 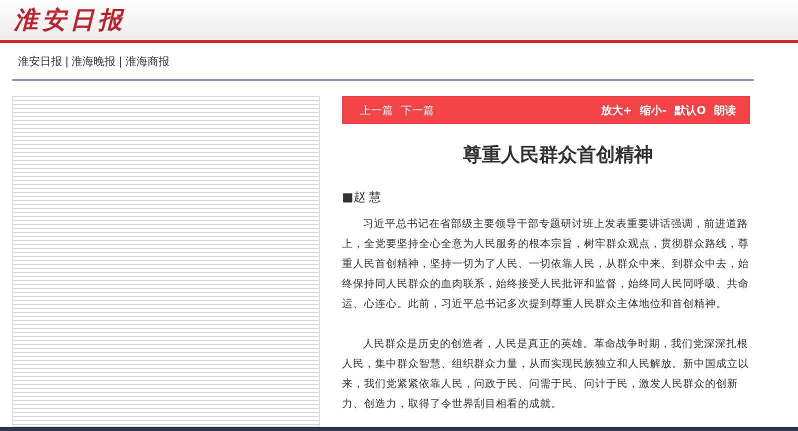 I want to click on text-size-link: 放大+, so click(x=616, y=110).